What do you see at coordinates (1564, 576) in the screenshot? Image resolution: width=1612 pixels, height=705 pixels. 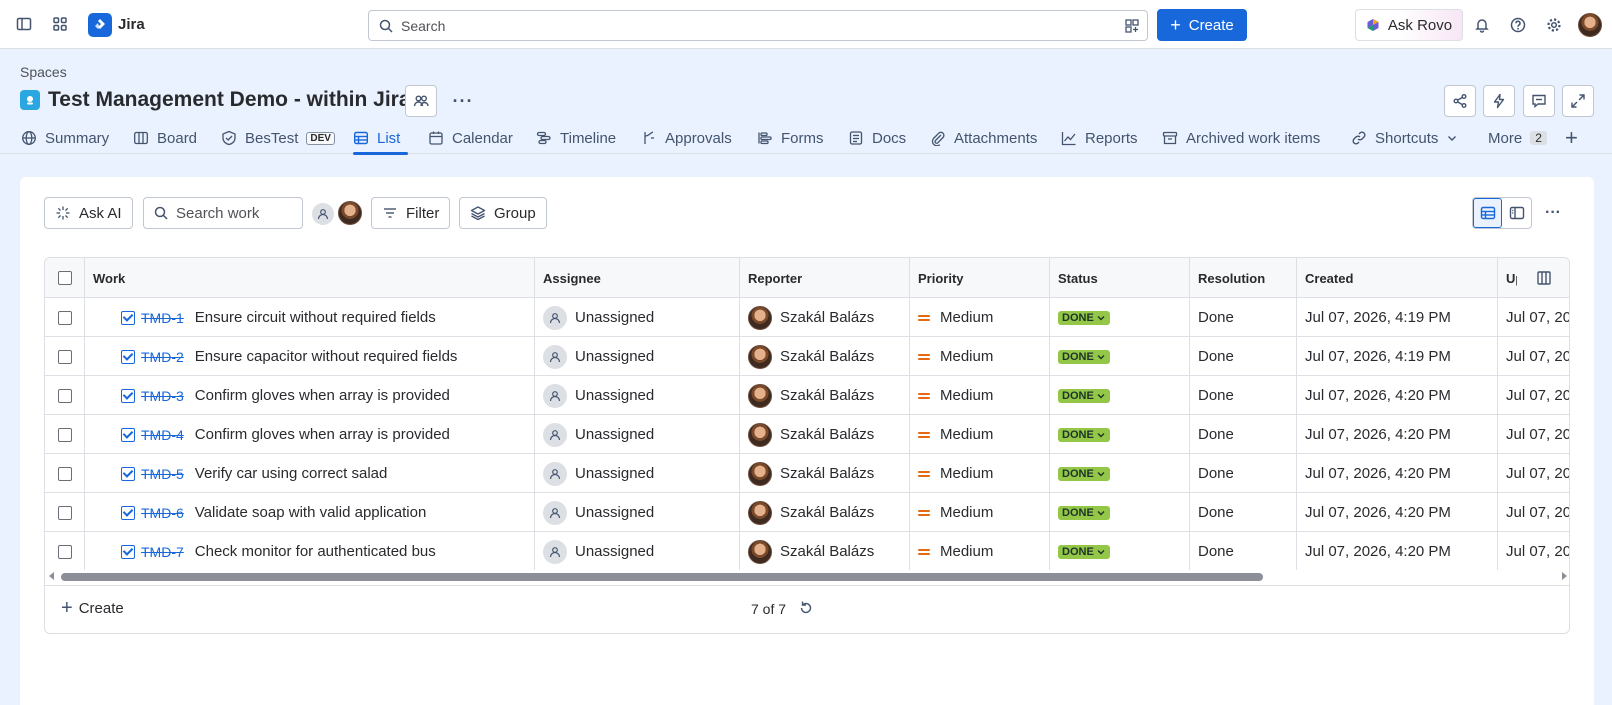 I see `scroll-right-arrow-icon` at bounding box center [1564, 576].